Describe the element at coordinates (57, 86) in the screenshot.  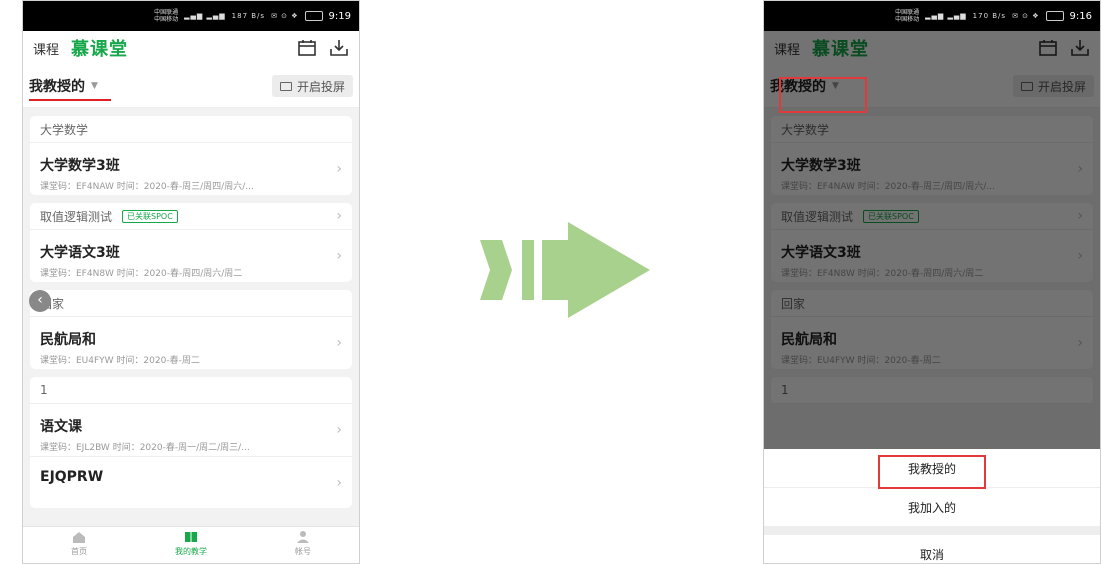
I see `course-filter-select: 我教授的` at that location.